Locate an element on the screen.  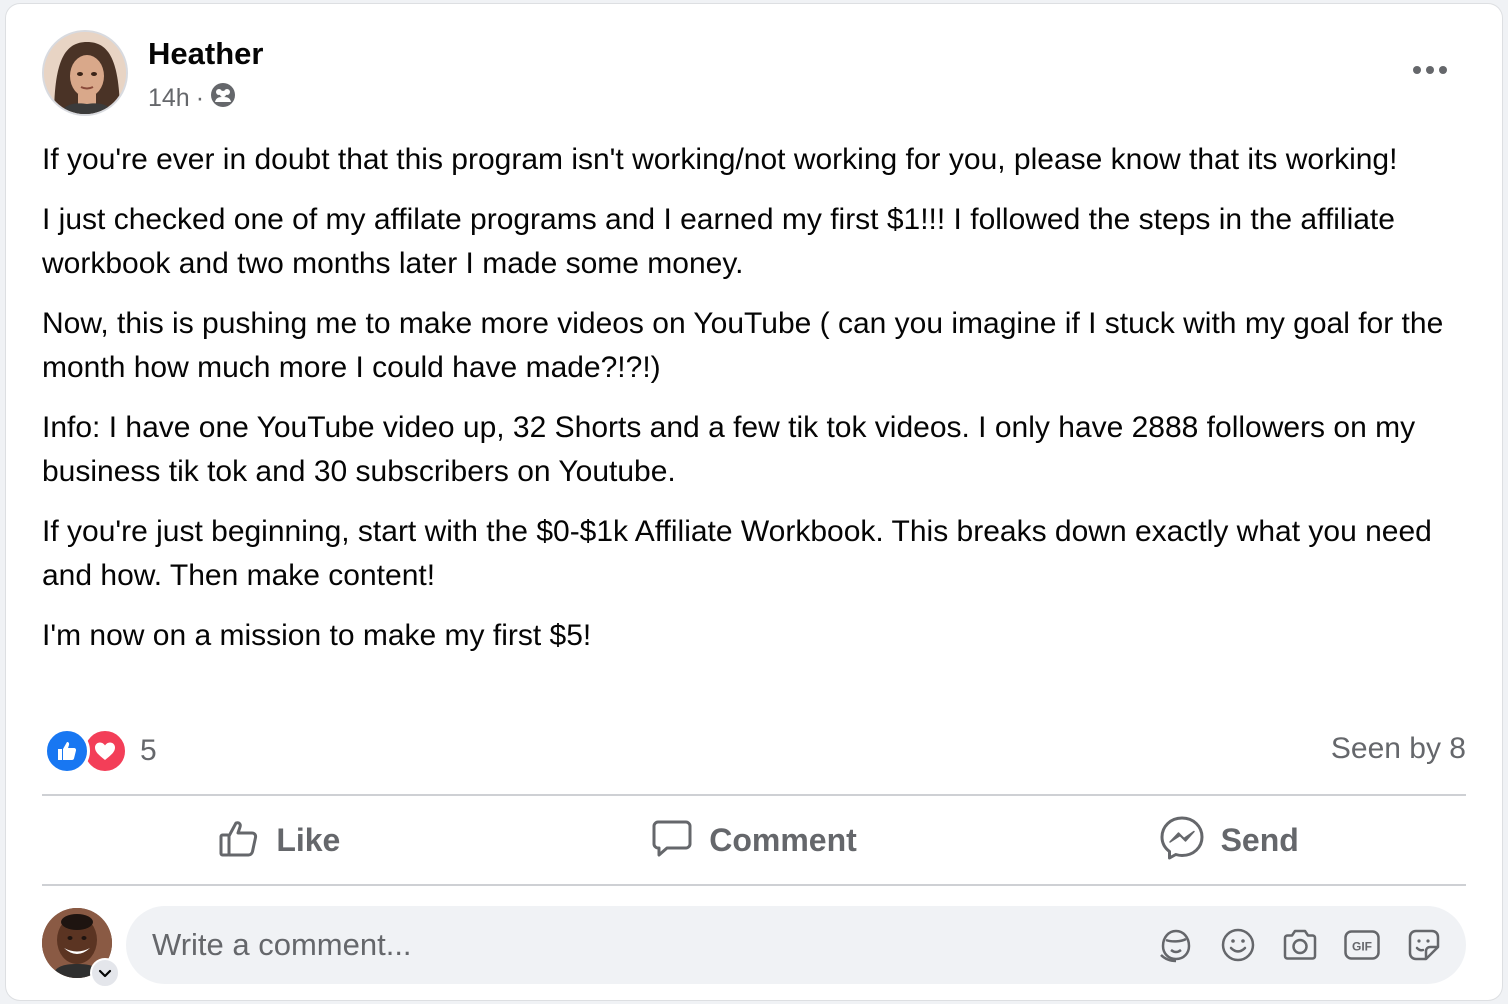
send-button: Send is located at coordinates (1228, 840).